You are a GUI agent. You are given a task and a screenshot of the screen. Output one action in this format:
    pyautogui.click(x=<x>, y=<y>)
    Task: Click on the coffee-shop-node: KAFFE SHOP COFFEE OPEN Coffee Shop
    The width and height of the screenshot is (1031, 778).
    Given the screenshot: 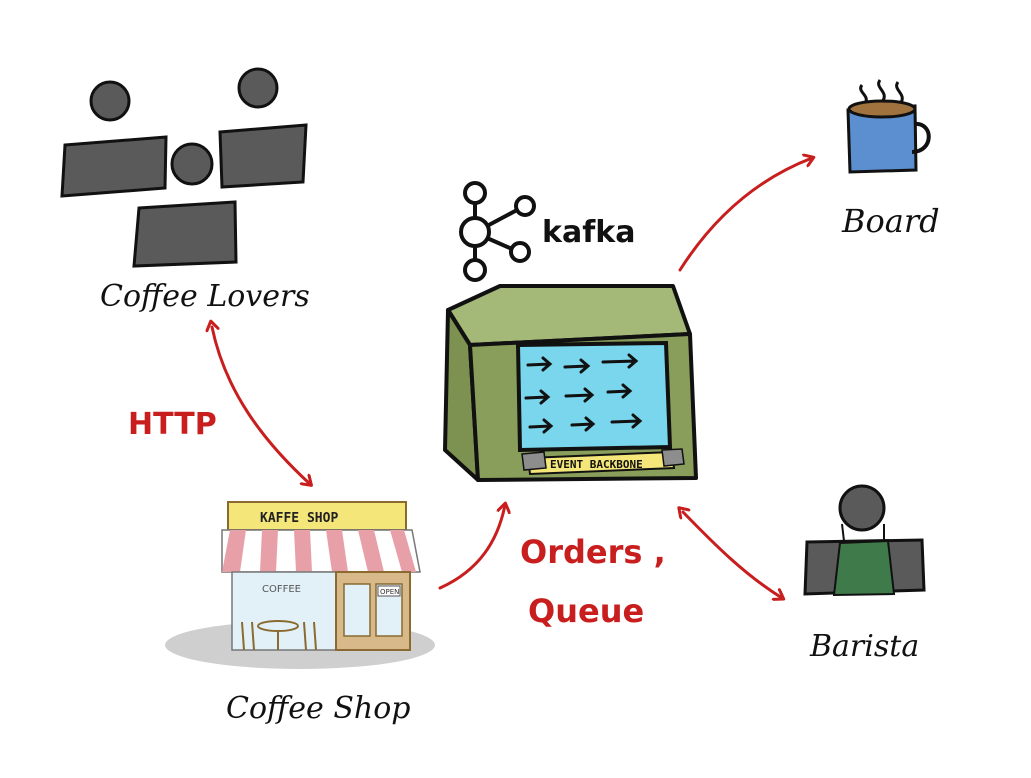 What is the action you would take?
    pyautogui.click(x=300, y=613)
    